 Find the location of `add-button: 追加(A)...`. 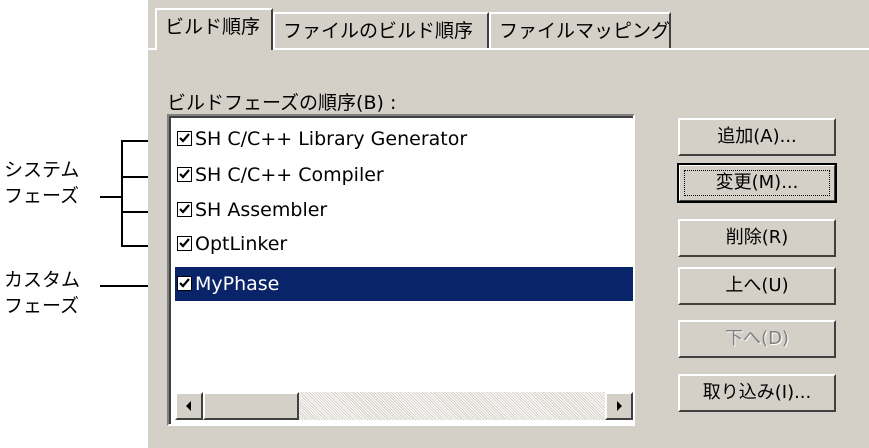

add-button: 追加(A)... is located at coordinates (757, 137).